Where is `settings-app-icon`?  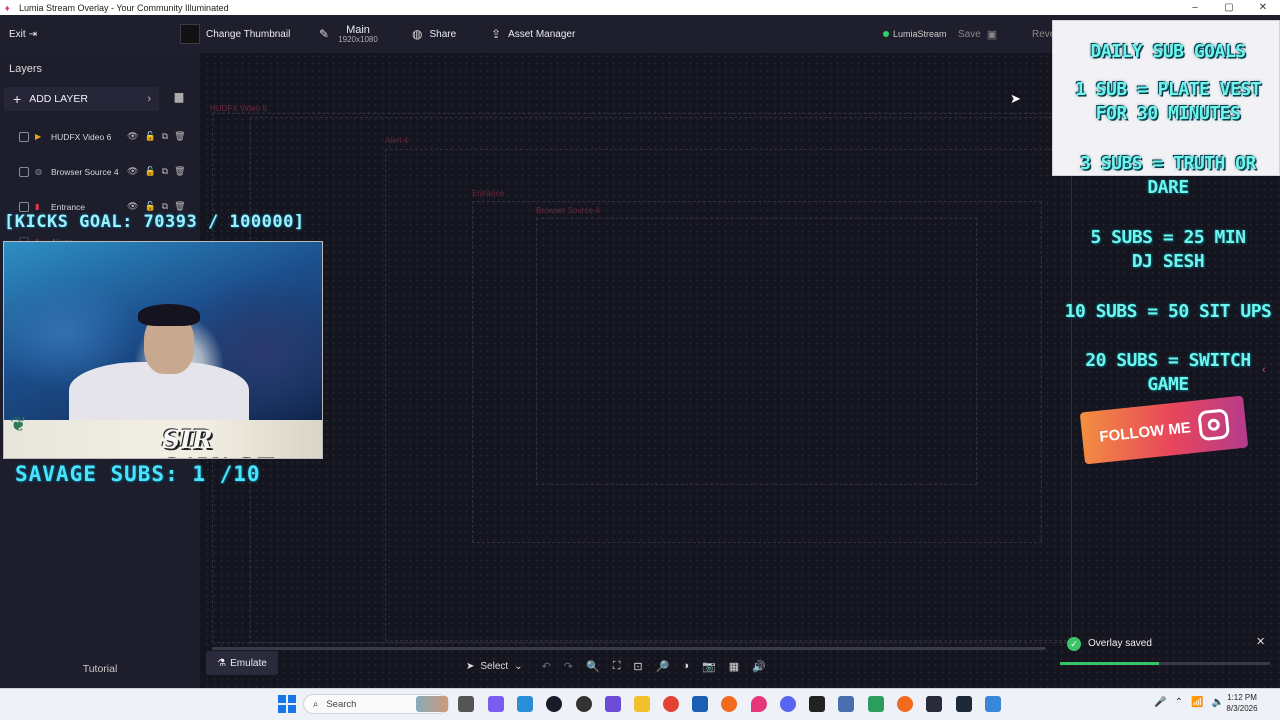 settings-app-icon is located at coordinates (934, 704).